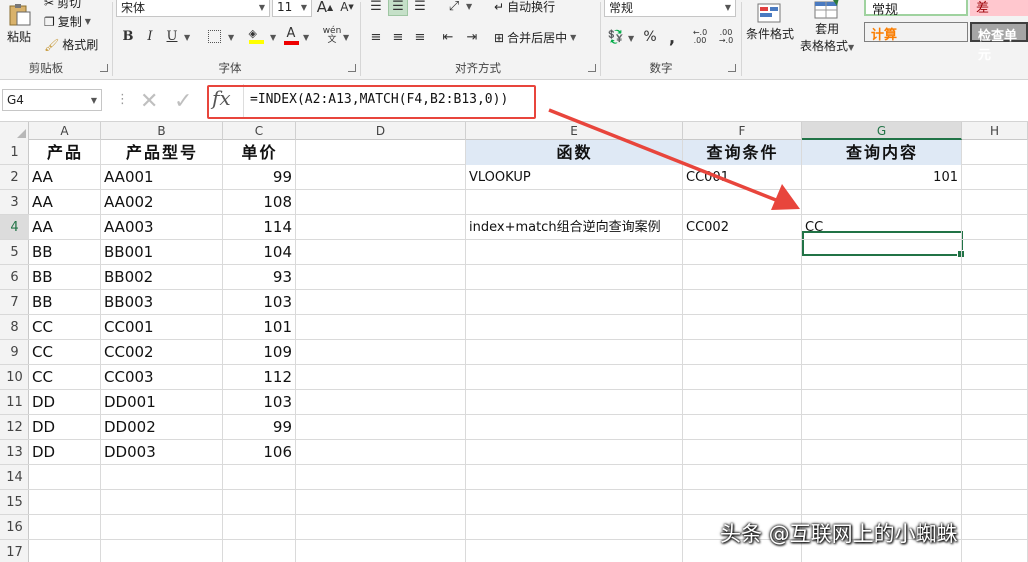 This screenshot has height=562, width=1028. I want to click on underline-button: U, so click(172, 36).